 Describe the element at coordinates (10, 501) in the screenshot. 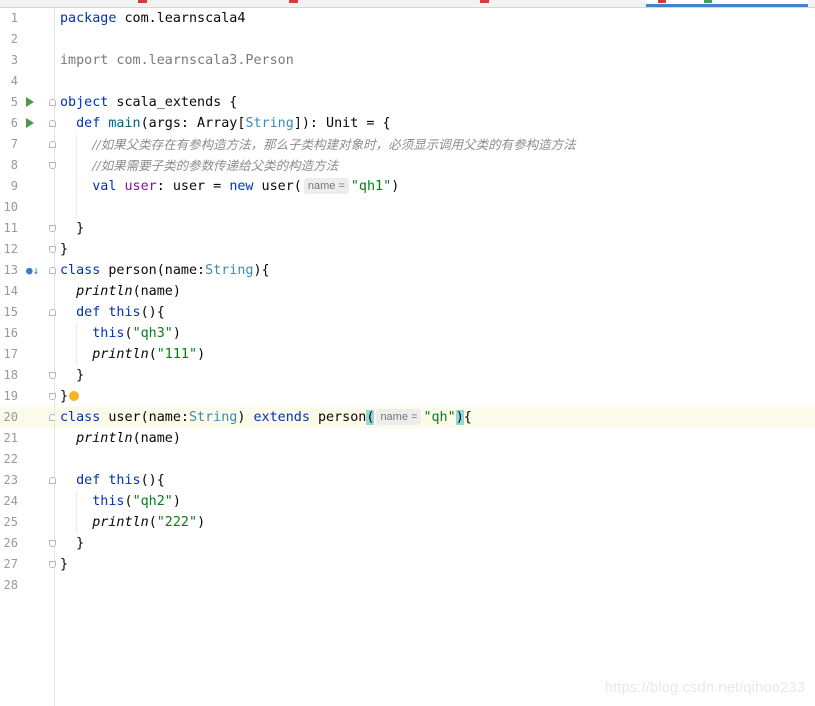

I see `line-number: 24` at that location.